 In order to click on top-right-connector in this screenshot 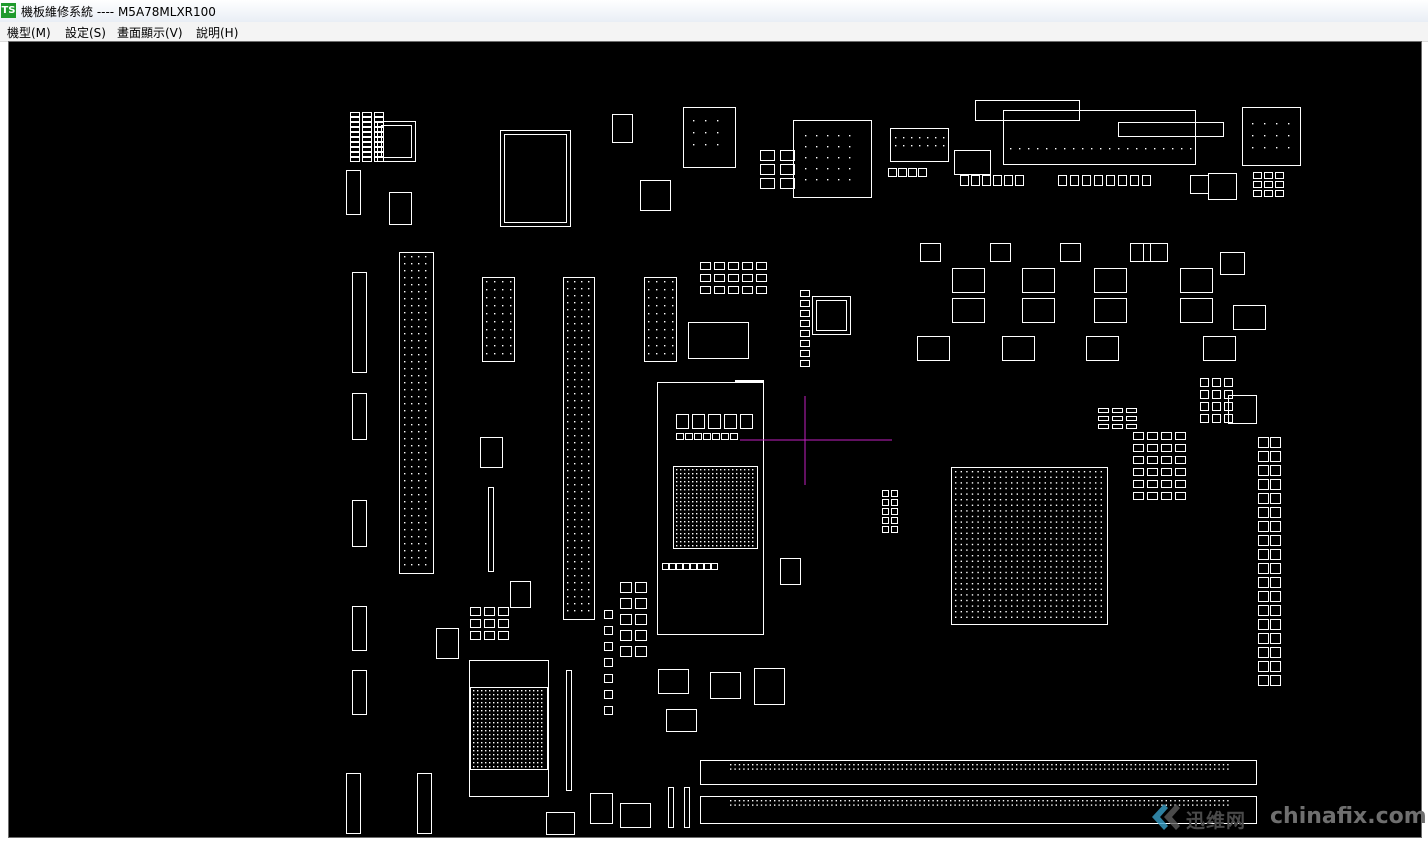, I will do `click(1271, 136)`.